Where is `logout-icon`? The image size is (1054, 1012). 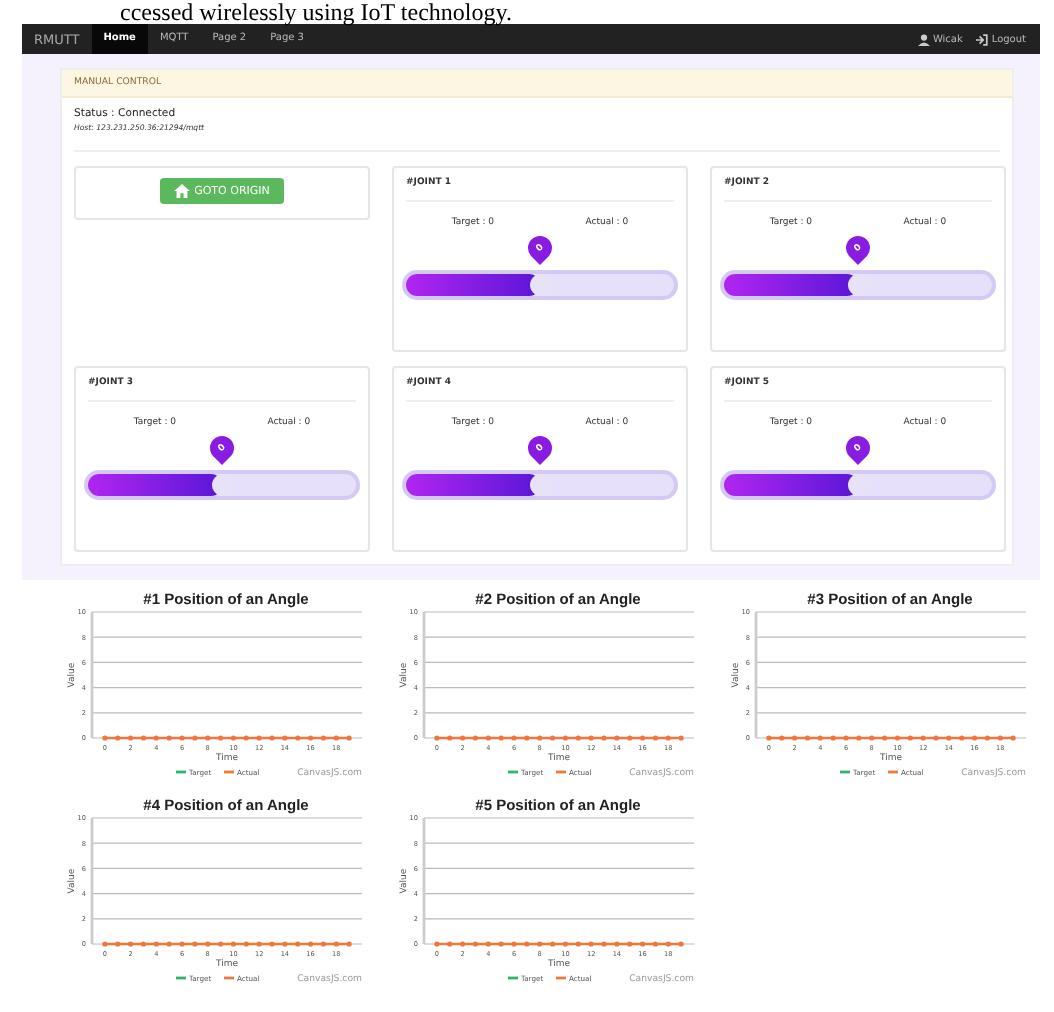 logout-icon is located at coordinates (982, 39).